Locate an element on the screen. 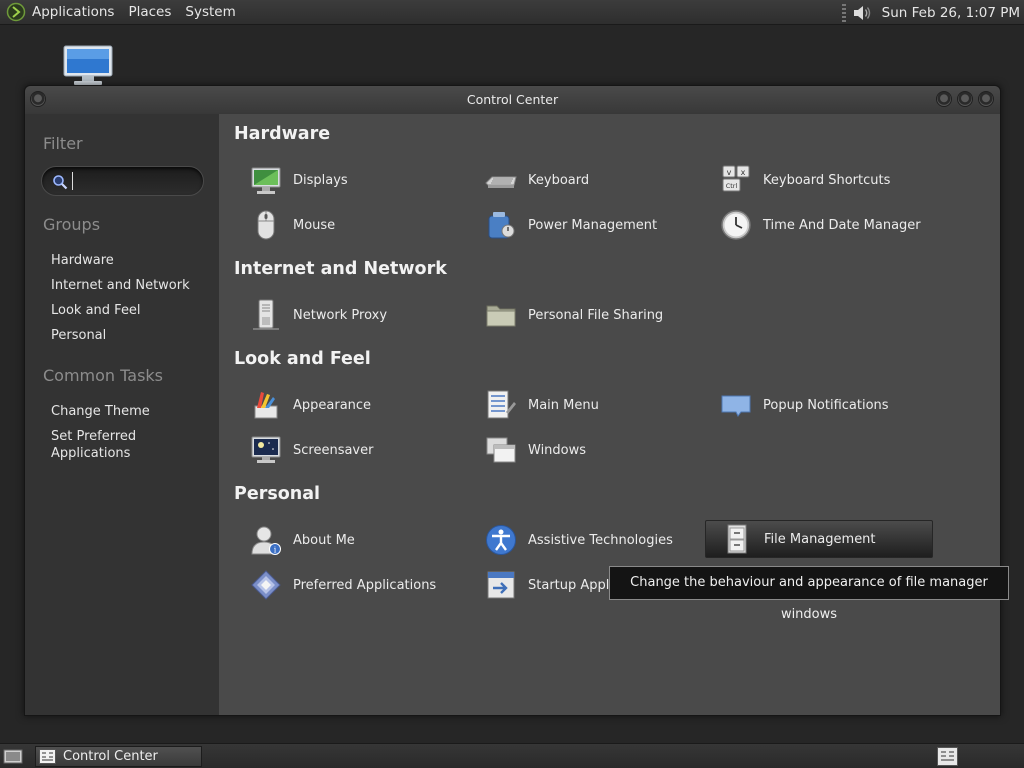 The height and width of the screenshot is (768, 1024). keyboard-shortcuts-icon: v x Ctrl is located at coordinates (736, 178).